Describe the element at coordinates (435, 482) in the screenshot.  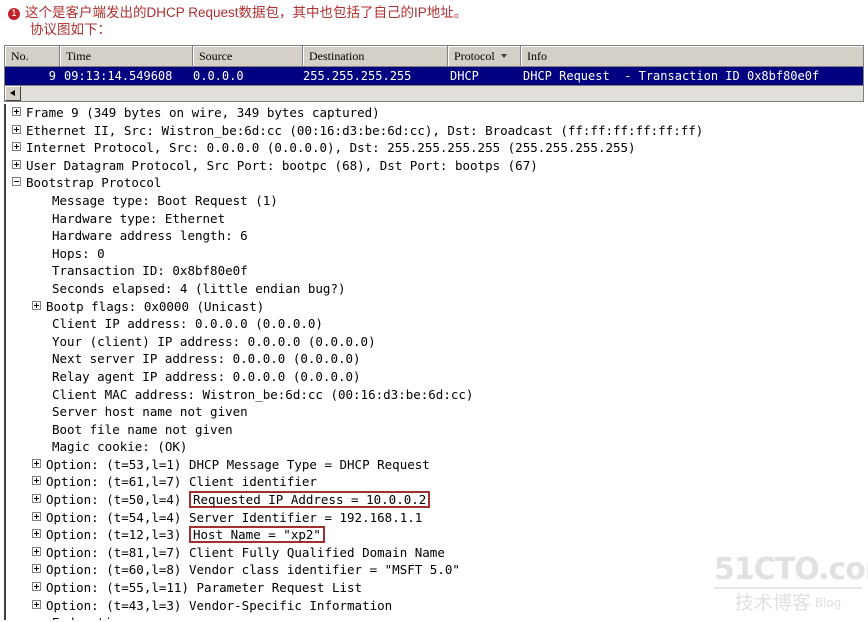
I see `tree-item: Option: (t=61,l=7) Client identifier` at that location.